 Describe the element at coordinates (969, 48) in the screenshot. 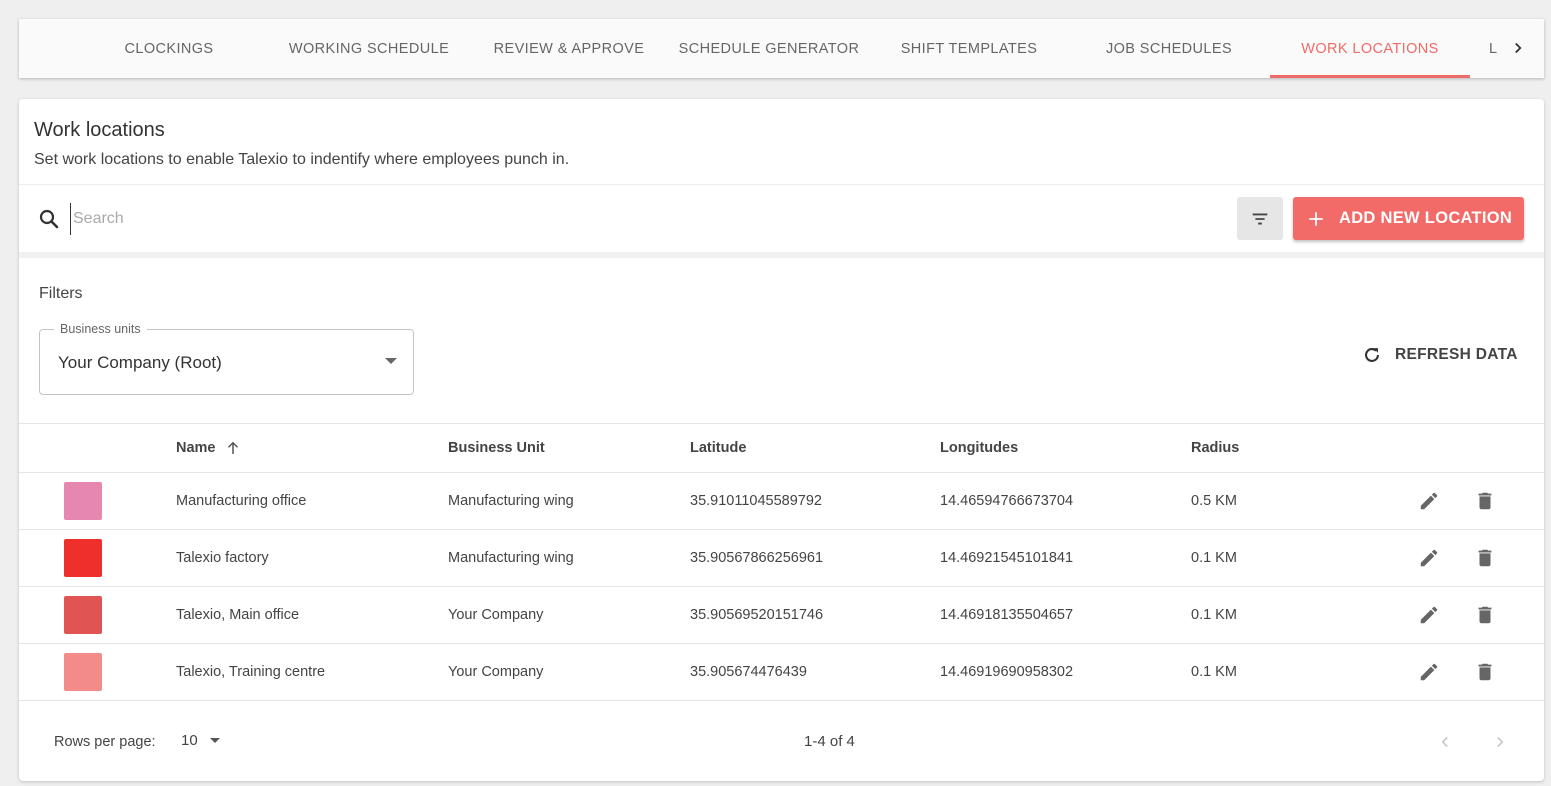

I see `tab-shift-templates: SHIFT TEMPLATES` at that location.